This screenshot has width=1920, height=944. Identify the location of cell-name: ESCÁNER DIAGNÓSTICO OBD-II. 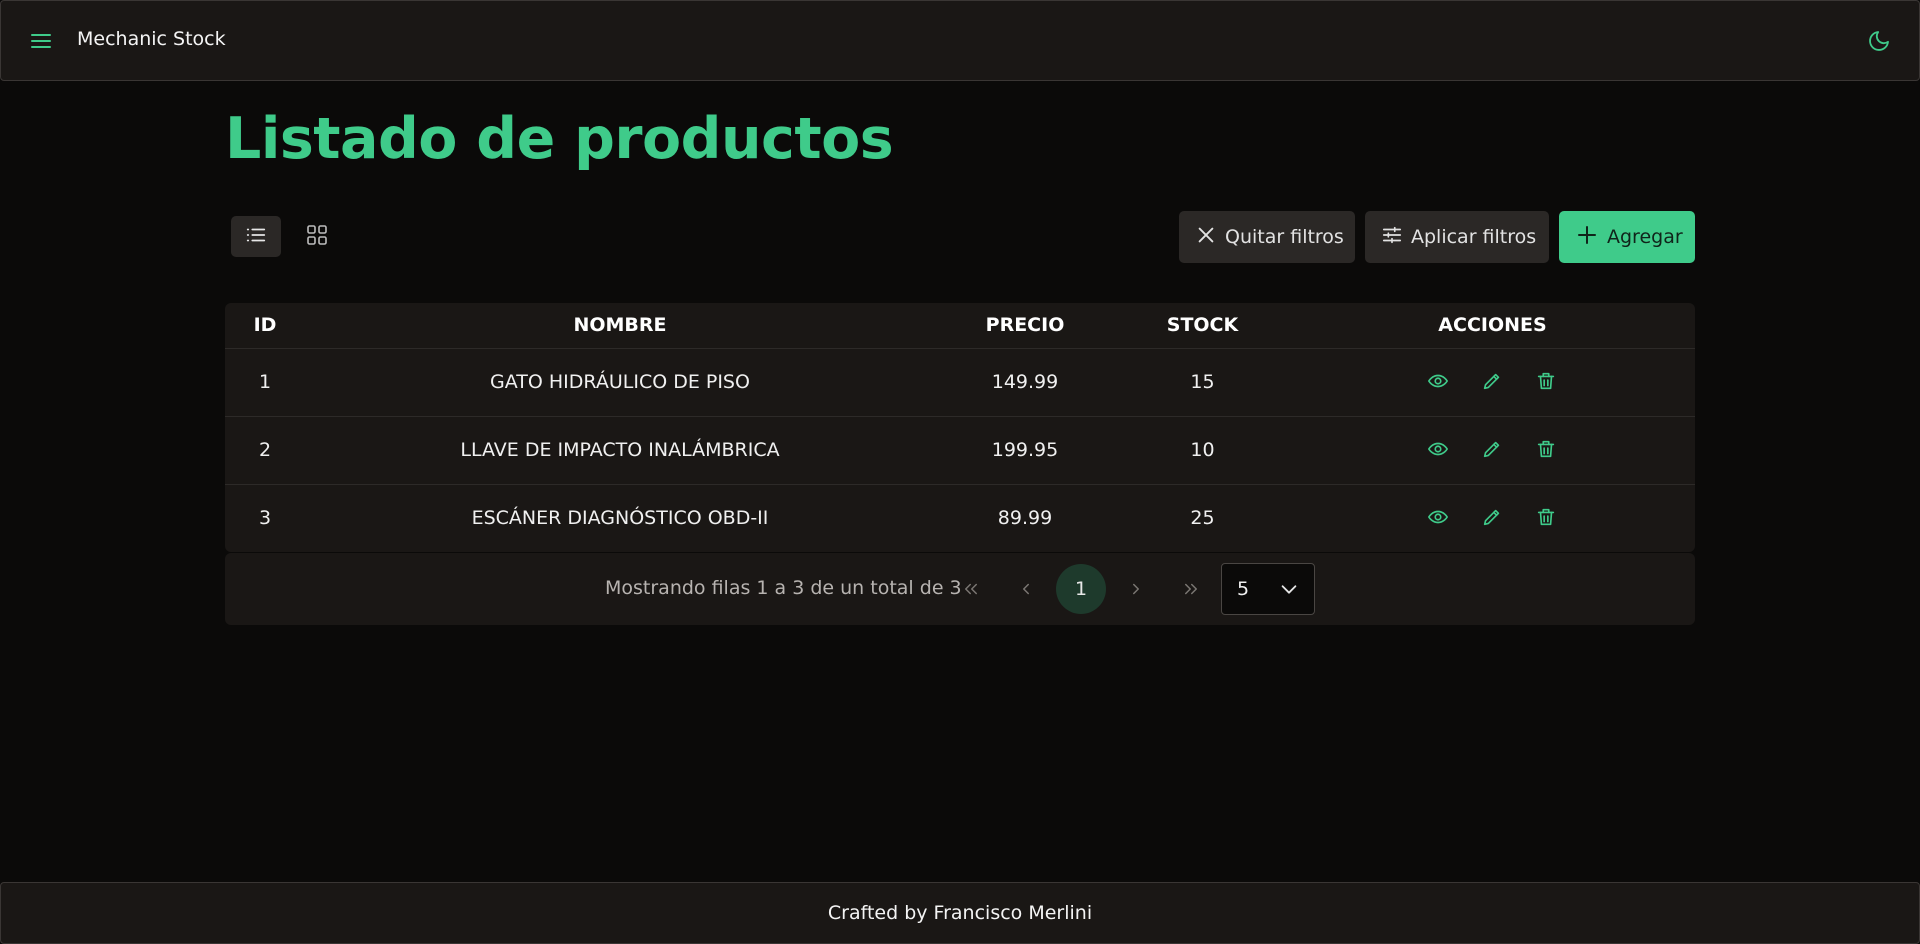
(620, 518).